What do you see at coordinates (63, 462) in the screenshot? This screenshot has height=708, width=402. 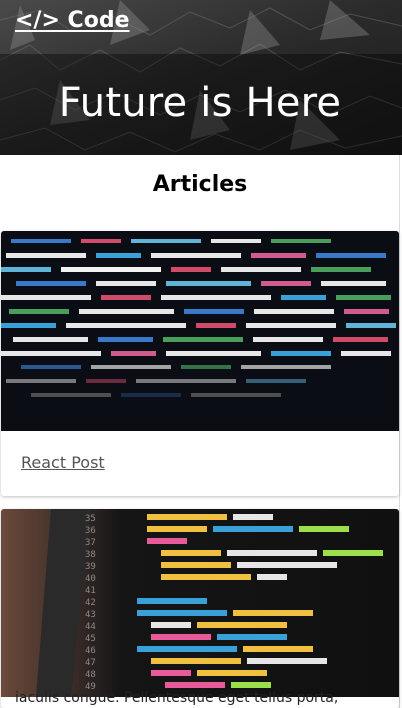 I see `article-link: React Post` at bounding box center [63, 462].